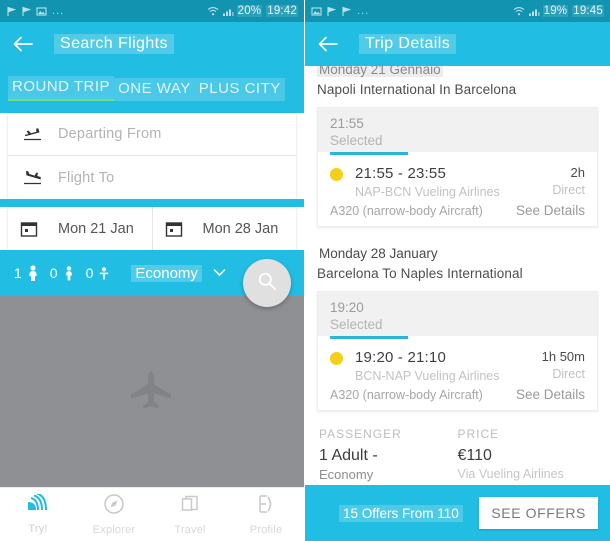  I want to click on profile-icon, so click(266, 506).